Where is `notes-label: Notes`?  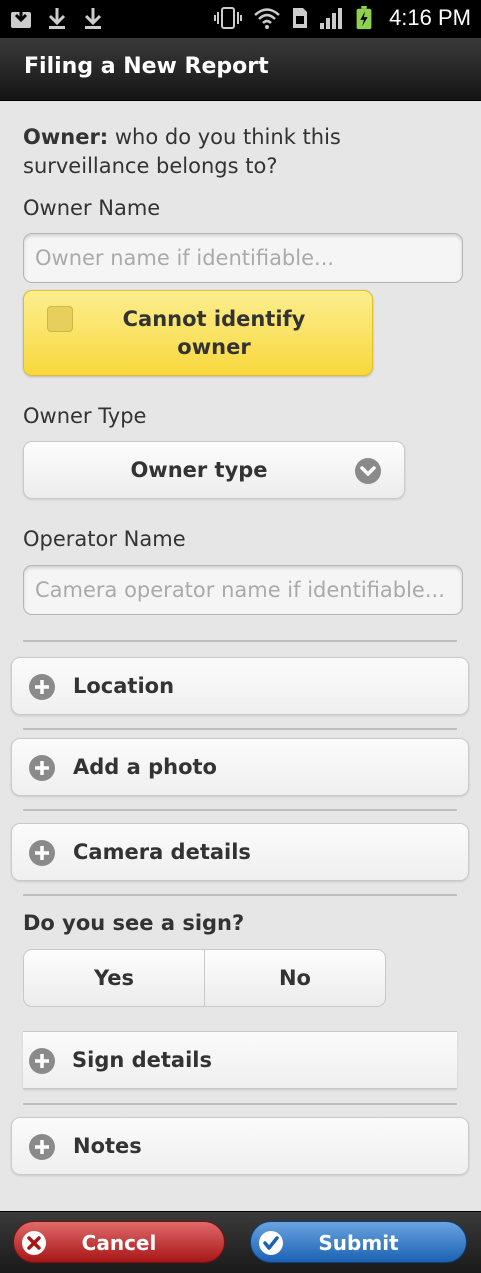
notes-label: Notes is located at coordinates (107, 1146).